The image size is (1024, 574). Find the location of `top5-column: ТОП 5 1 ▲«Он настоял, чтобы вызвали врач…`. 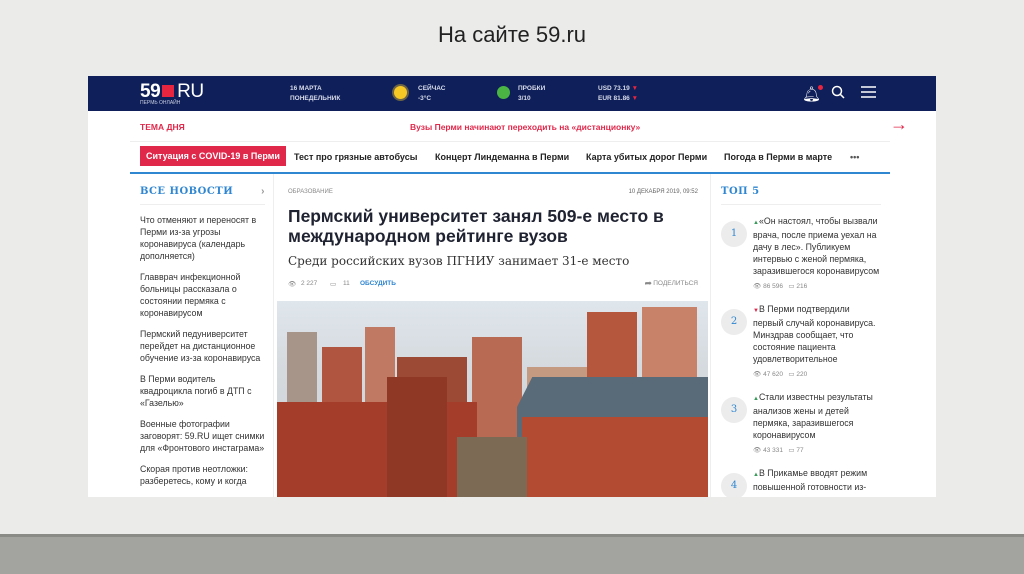

top5-column: ТОП 5 1 ▲«Он настоял, чтобы вызвали врач… is located at coordinates (801, 341).